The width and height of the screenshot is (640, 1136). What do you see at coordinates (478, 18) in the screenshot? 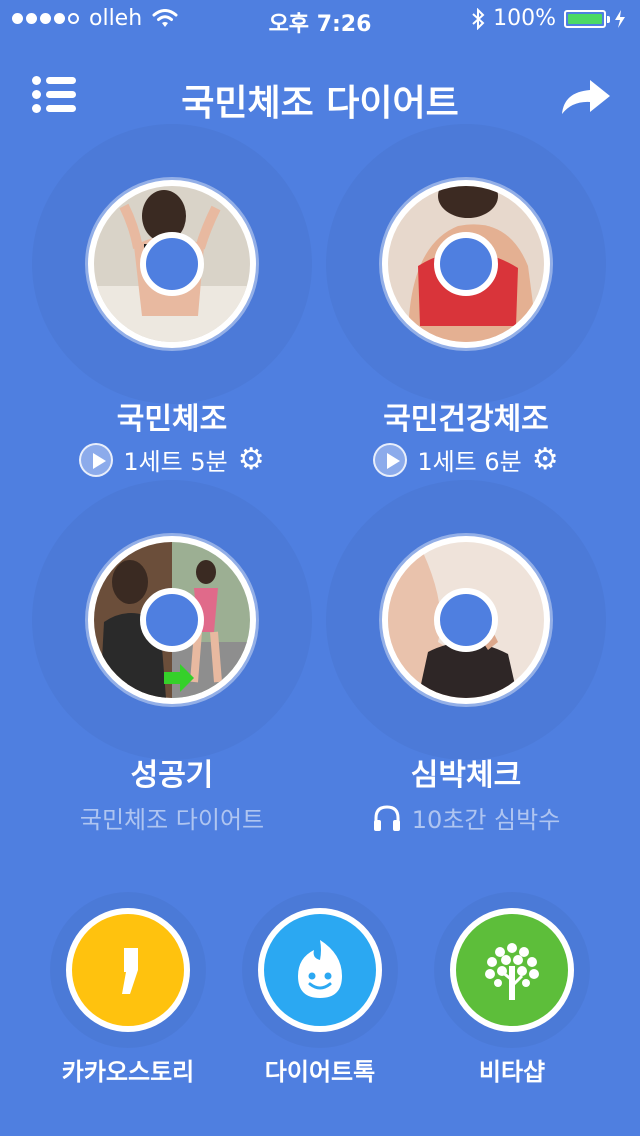
I see `bluetooth-icon` at bounding box center [478, 18].